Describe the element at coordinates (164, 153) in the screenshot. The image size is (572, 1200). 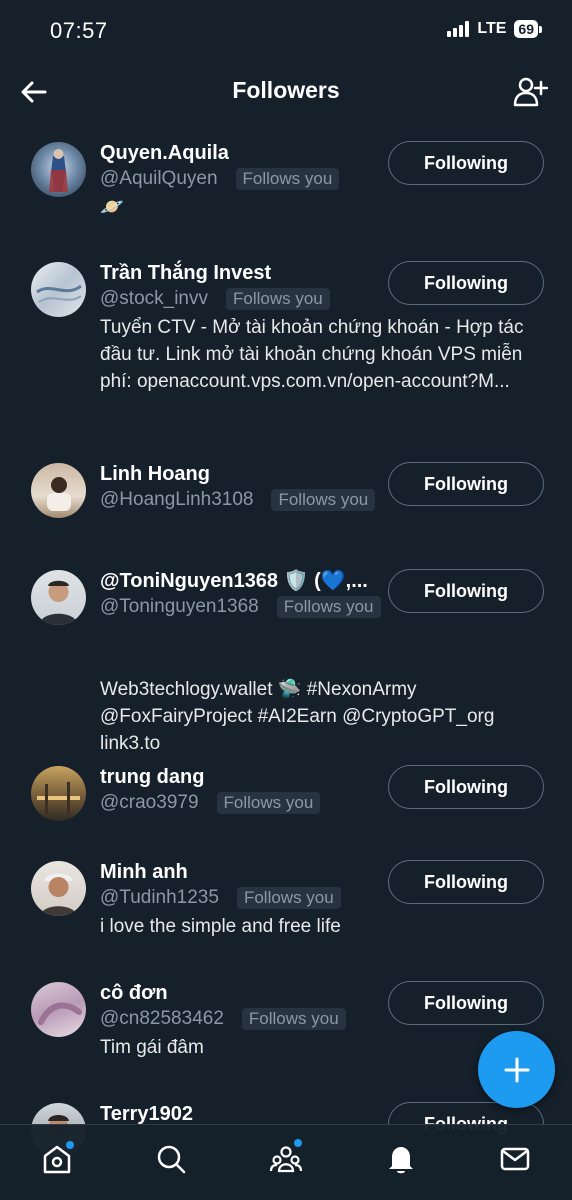
I see `display-name: Quyen.Aquila` at that location.